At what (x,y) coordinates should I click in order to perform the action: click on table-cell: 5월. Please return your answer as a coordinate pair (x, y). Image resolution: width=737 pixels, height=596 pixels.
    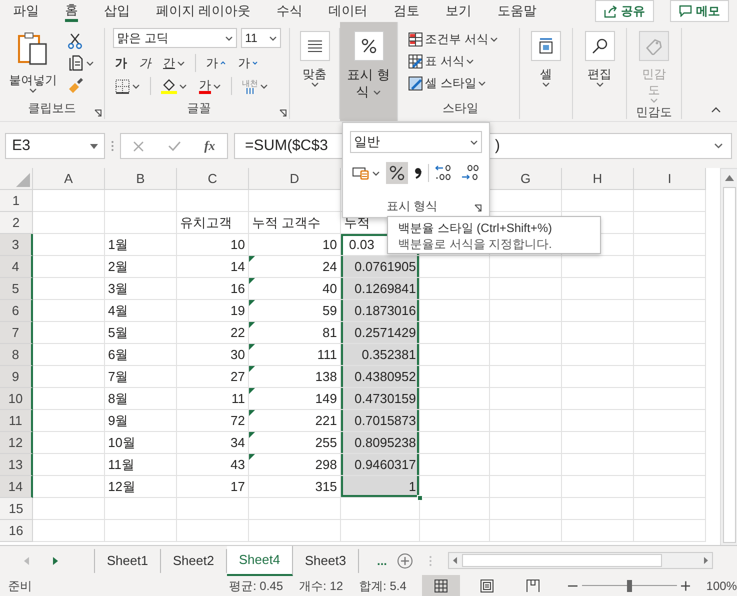
    Looking at the image, I should click on (141, 333).